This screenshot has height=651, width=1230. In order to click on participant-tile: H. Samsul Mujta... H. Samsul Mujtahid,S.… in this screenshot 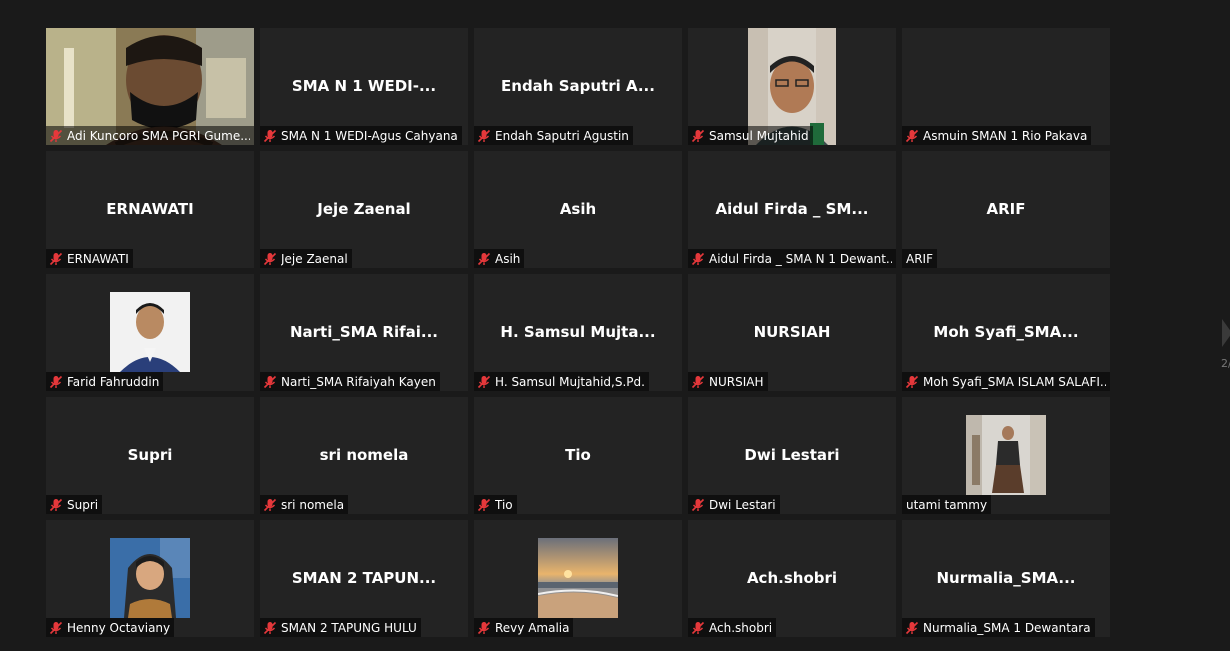, I will do `click(578, 332)`.